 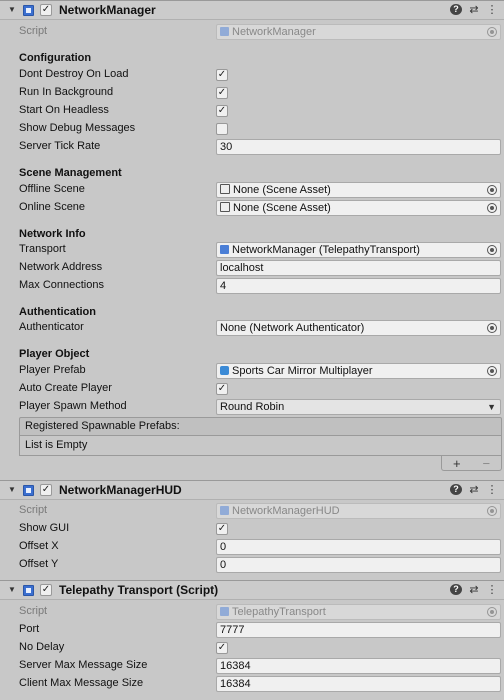 I want to click on offline-scene-field: None (Scene Asset), so click(x=358, y=190).